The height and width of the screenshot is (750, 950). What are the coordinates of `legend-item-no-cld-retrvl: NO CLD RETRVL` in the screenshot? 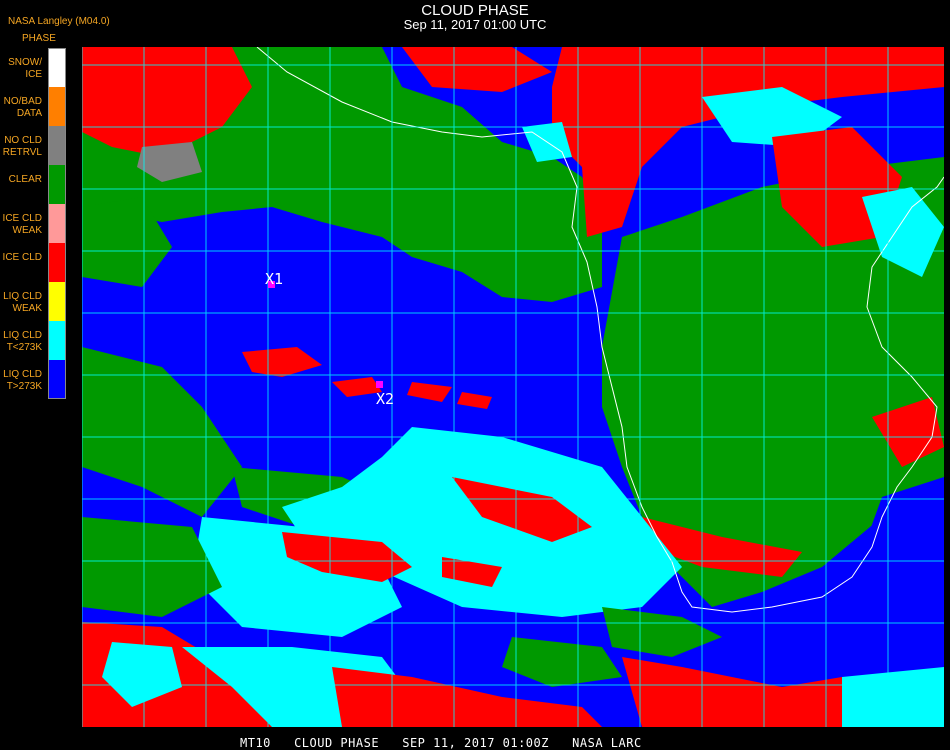 It's located at (33, 145).